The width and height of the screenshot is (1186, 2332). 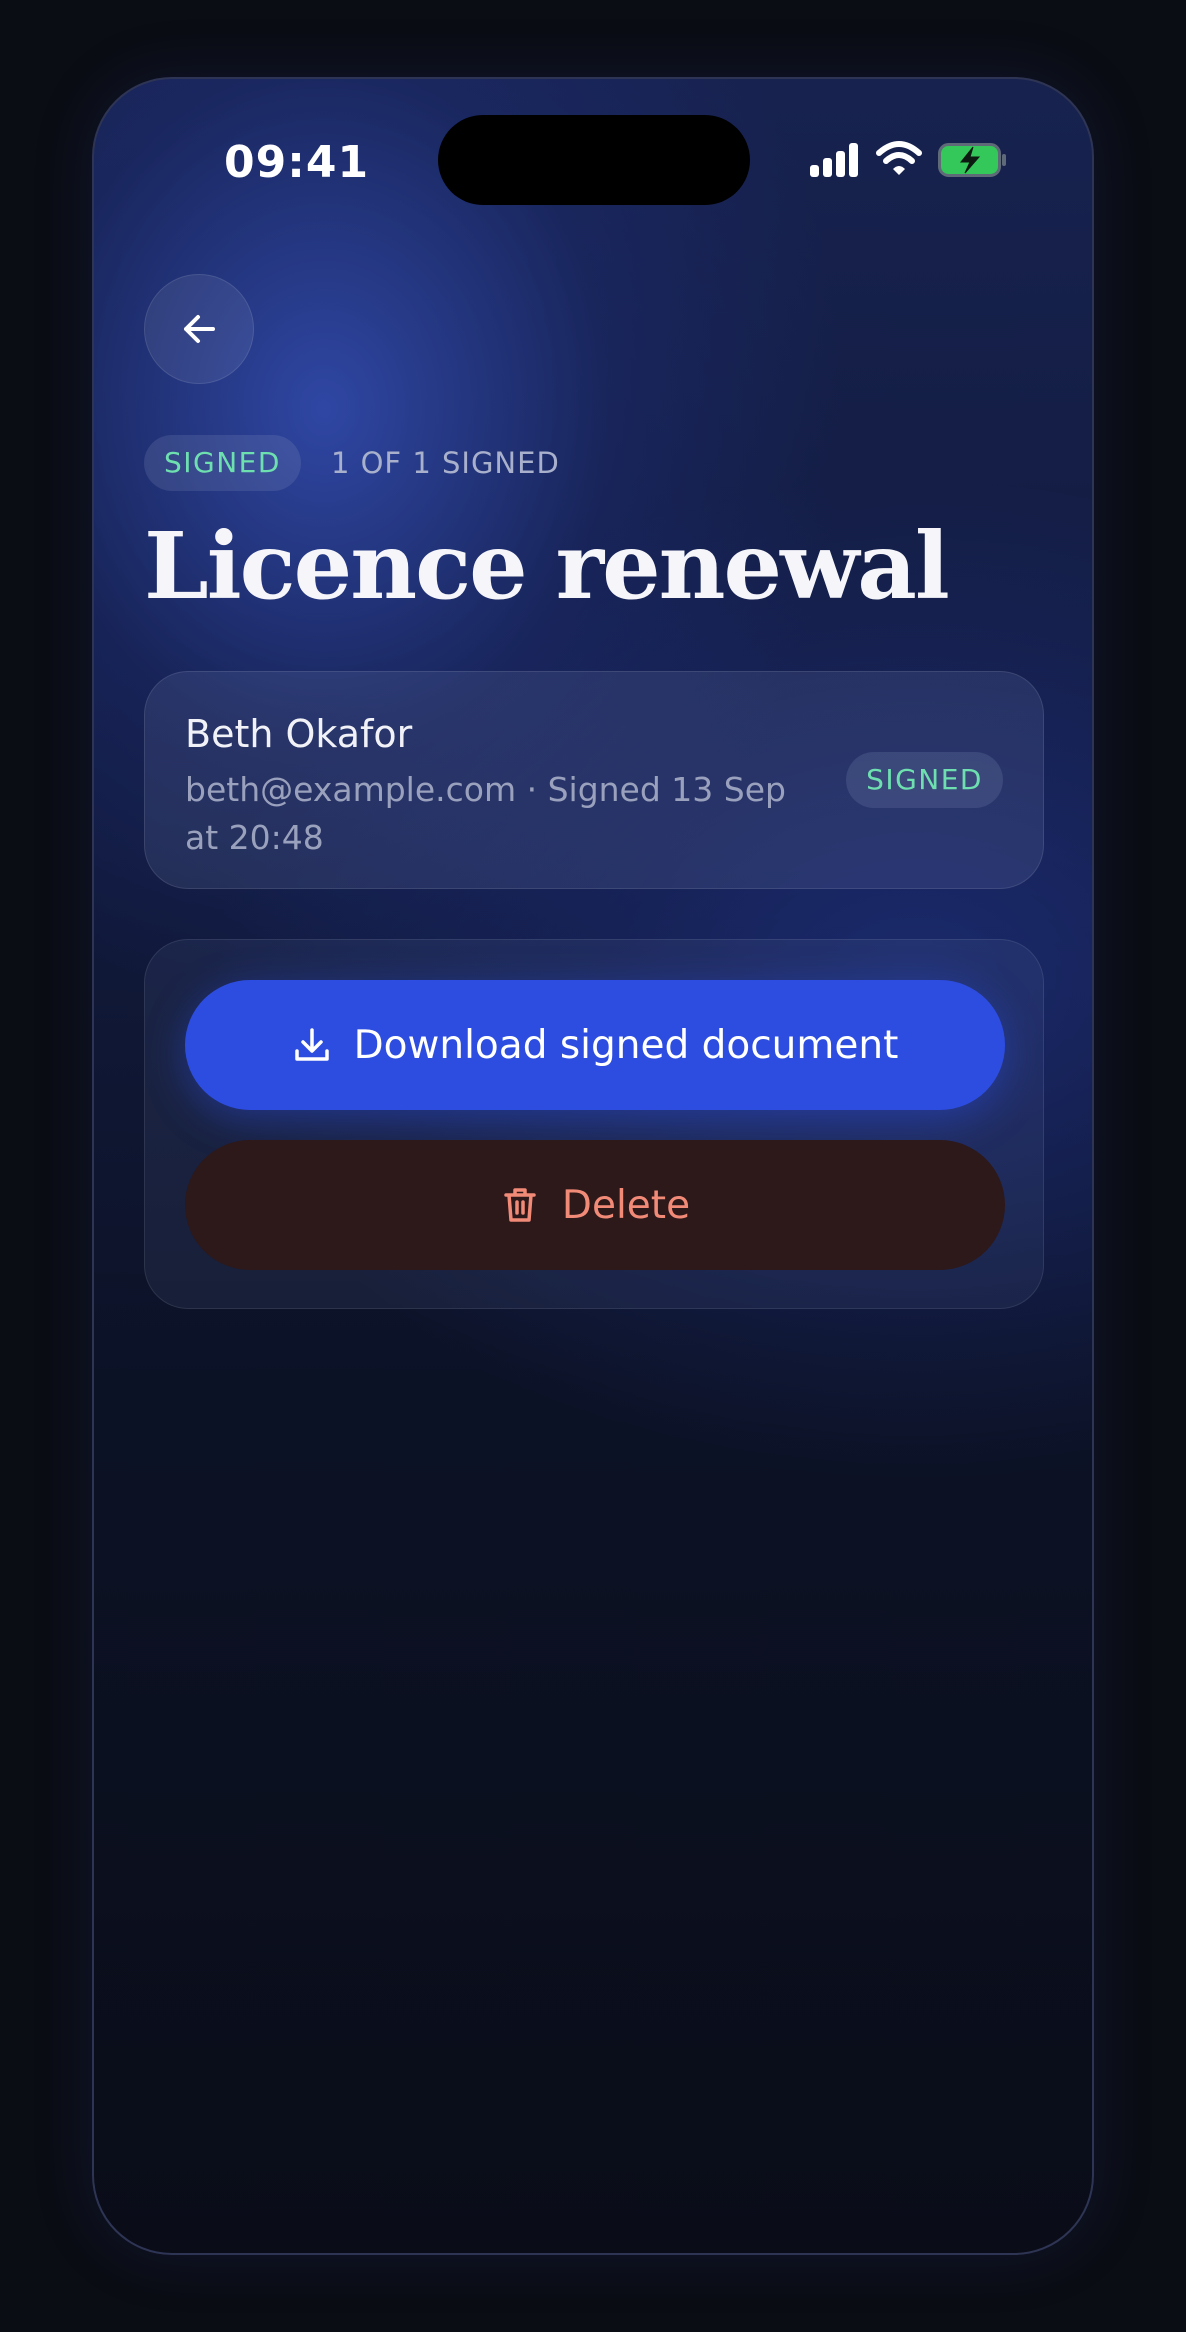 I want to click on signed-count: 1 OF 1 SIGNED, so click(x=445, y=463).